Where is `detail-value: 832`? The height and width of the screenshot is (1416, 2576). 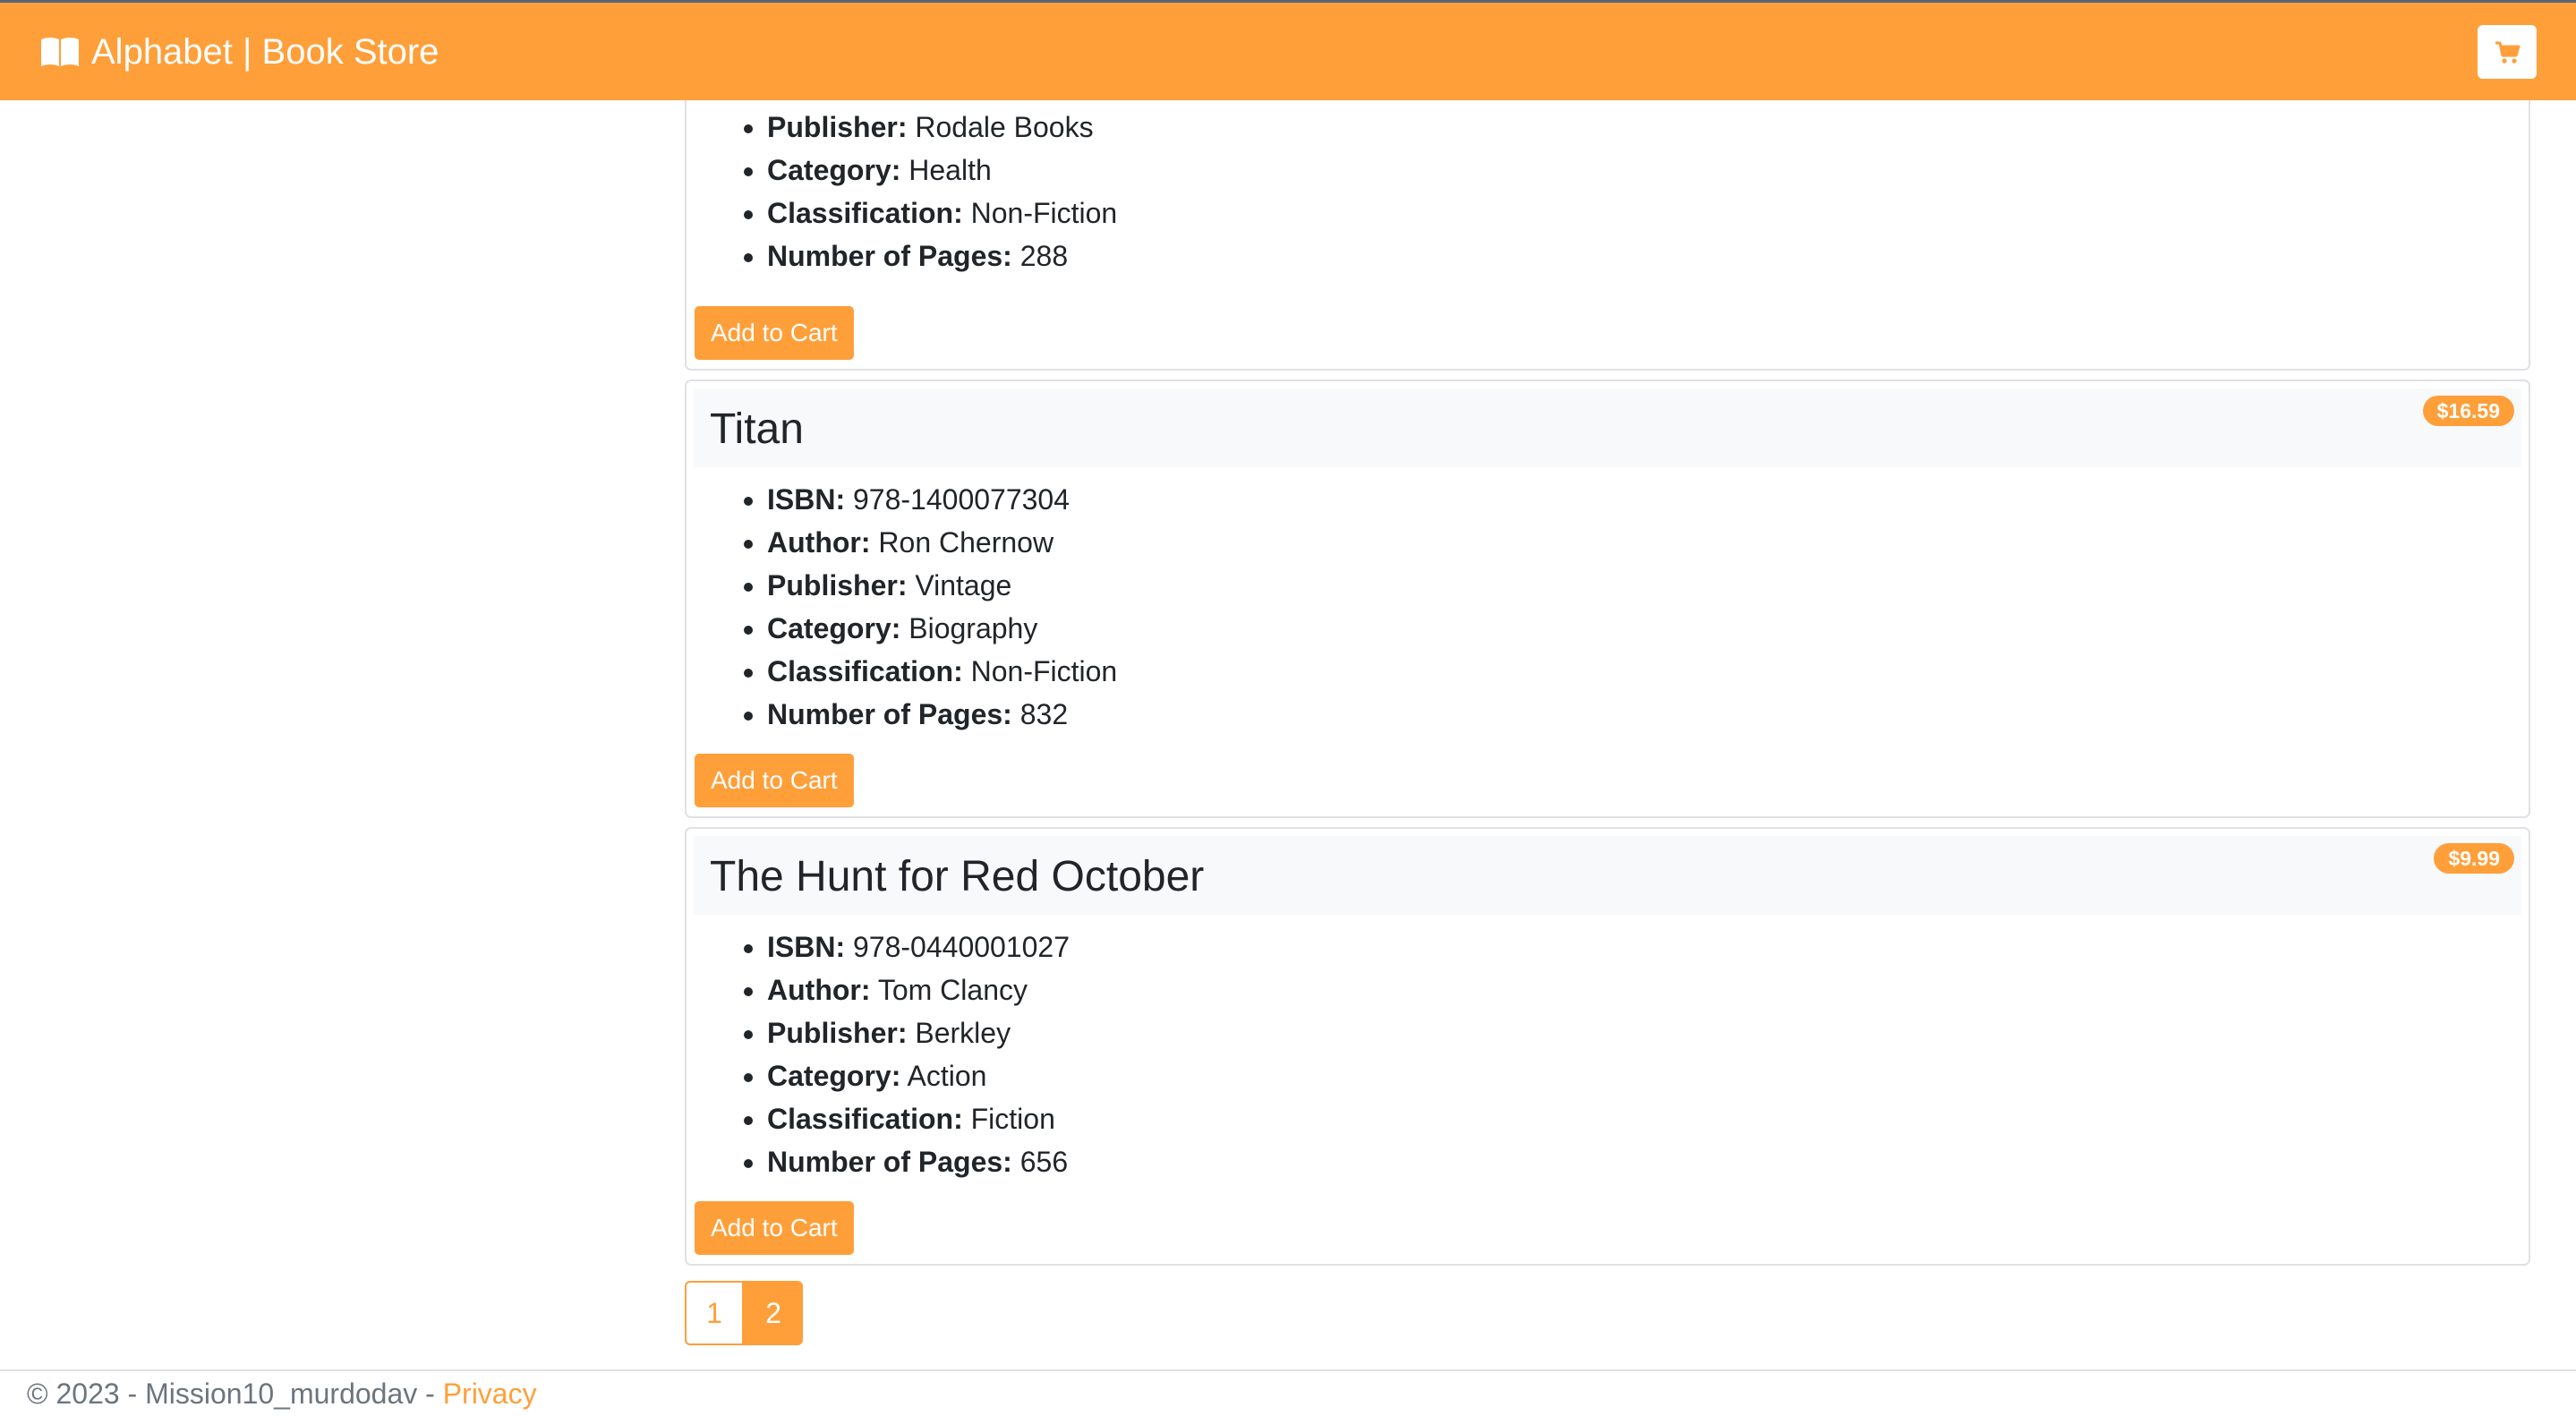 detail-value: 832 is located at coordinates (1044, 714).